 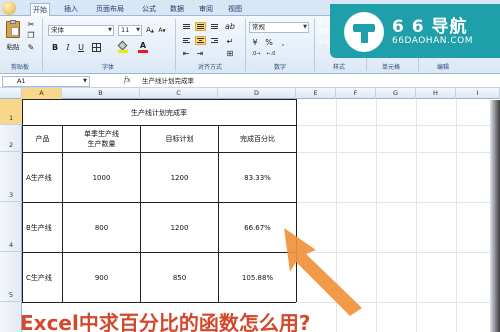 I want to click on wrap-text-icon: ↵, so click(x=230, y=41).